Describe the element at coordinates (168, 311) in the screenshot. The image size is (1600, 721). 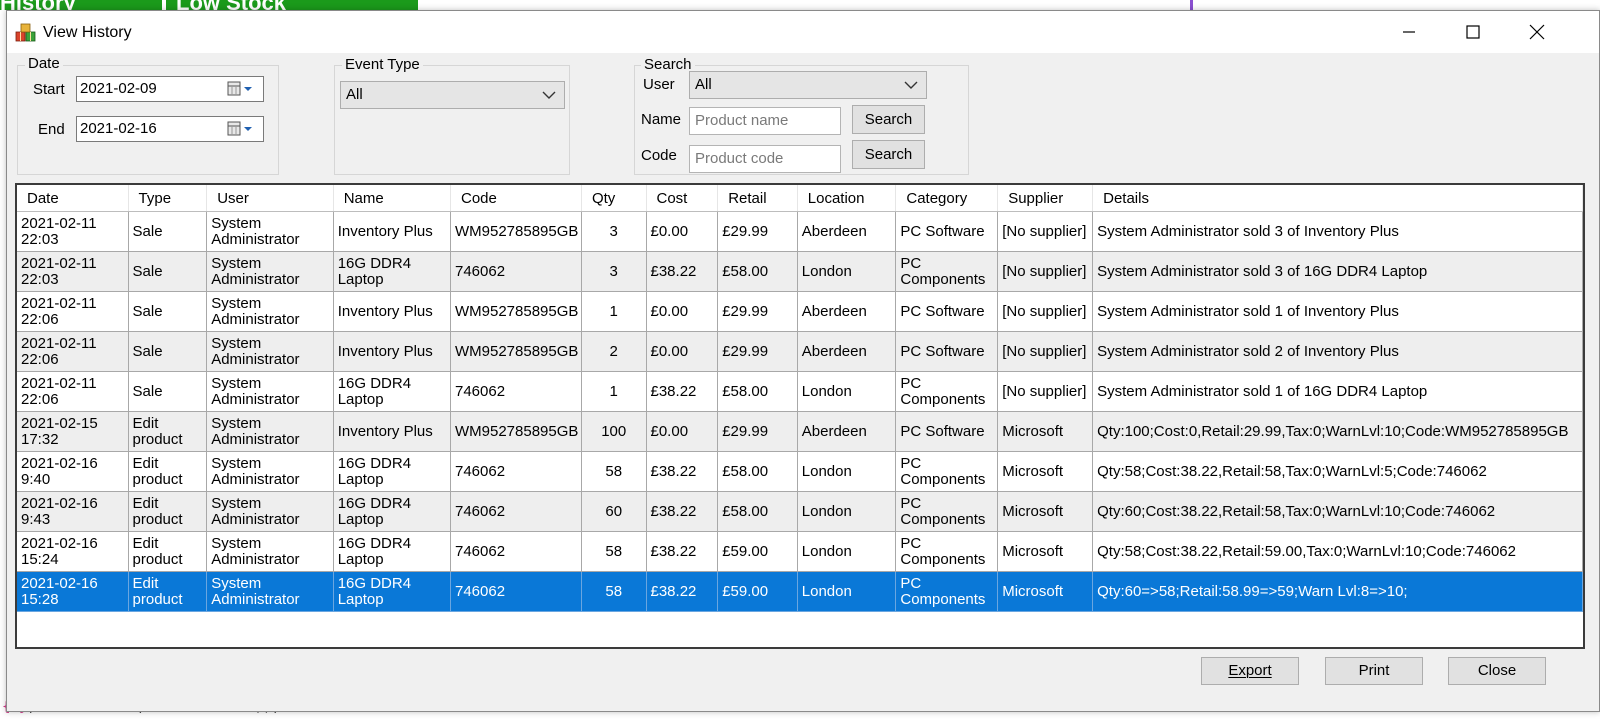
I see `cell-type: Sale` at that location.